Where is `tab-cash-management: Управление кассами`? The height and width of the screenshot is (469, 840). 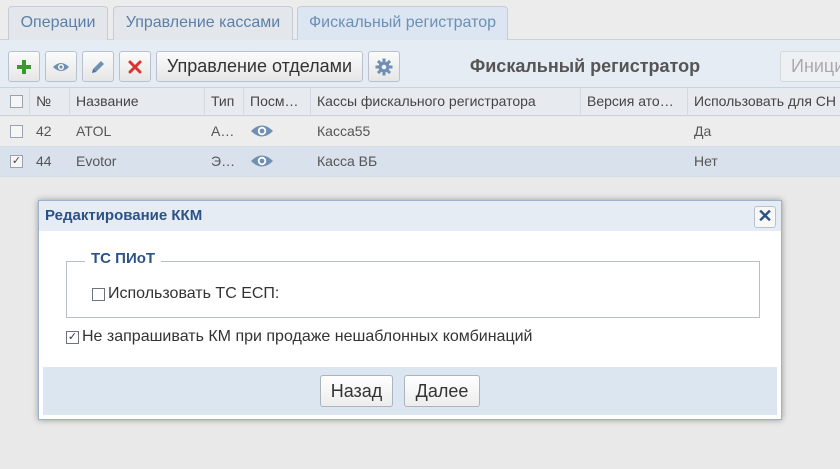 tab-cash-management: Управление кассами is located at coordinates (203, 23).